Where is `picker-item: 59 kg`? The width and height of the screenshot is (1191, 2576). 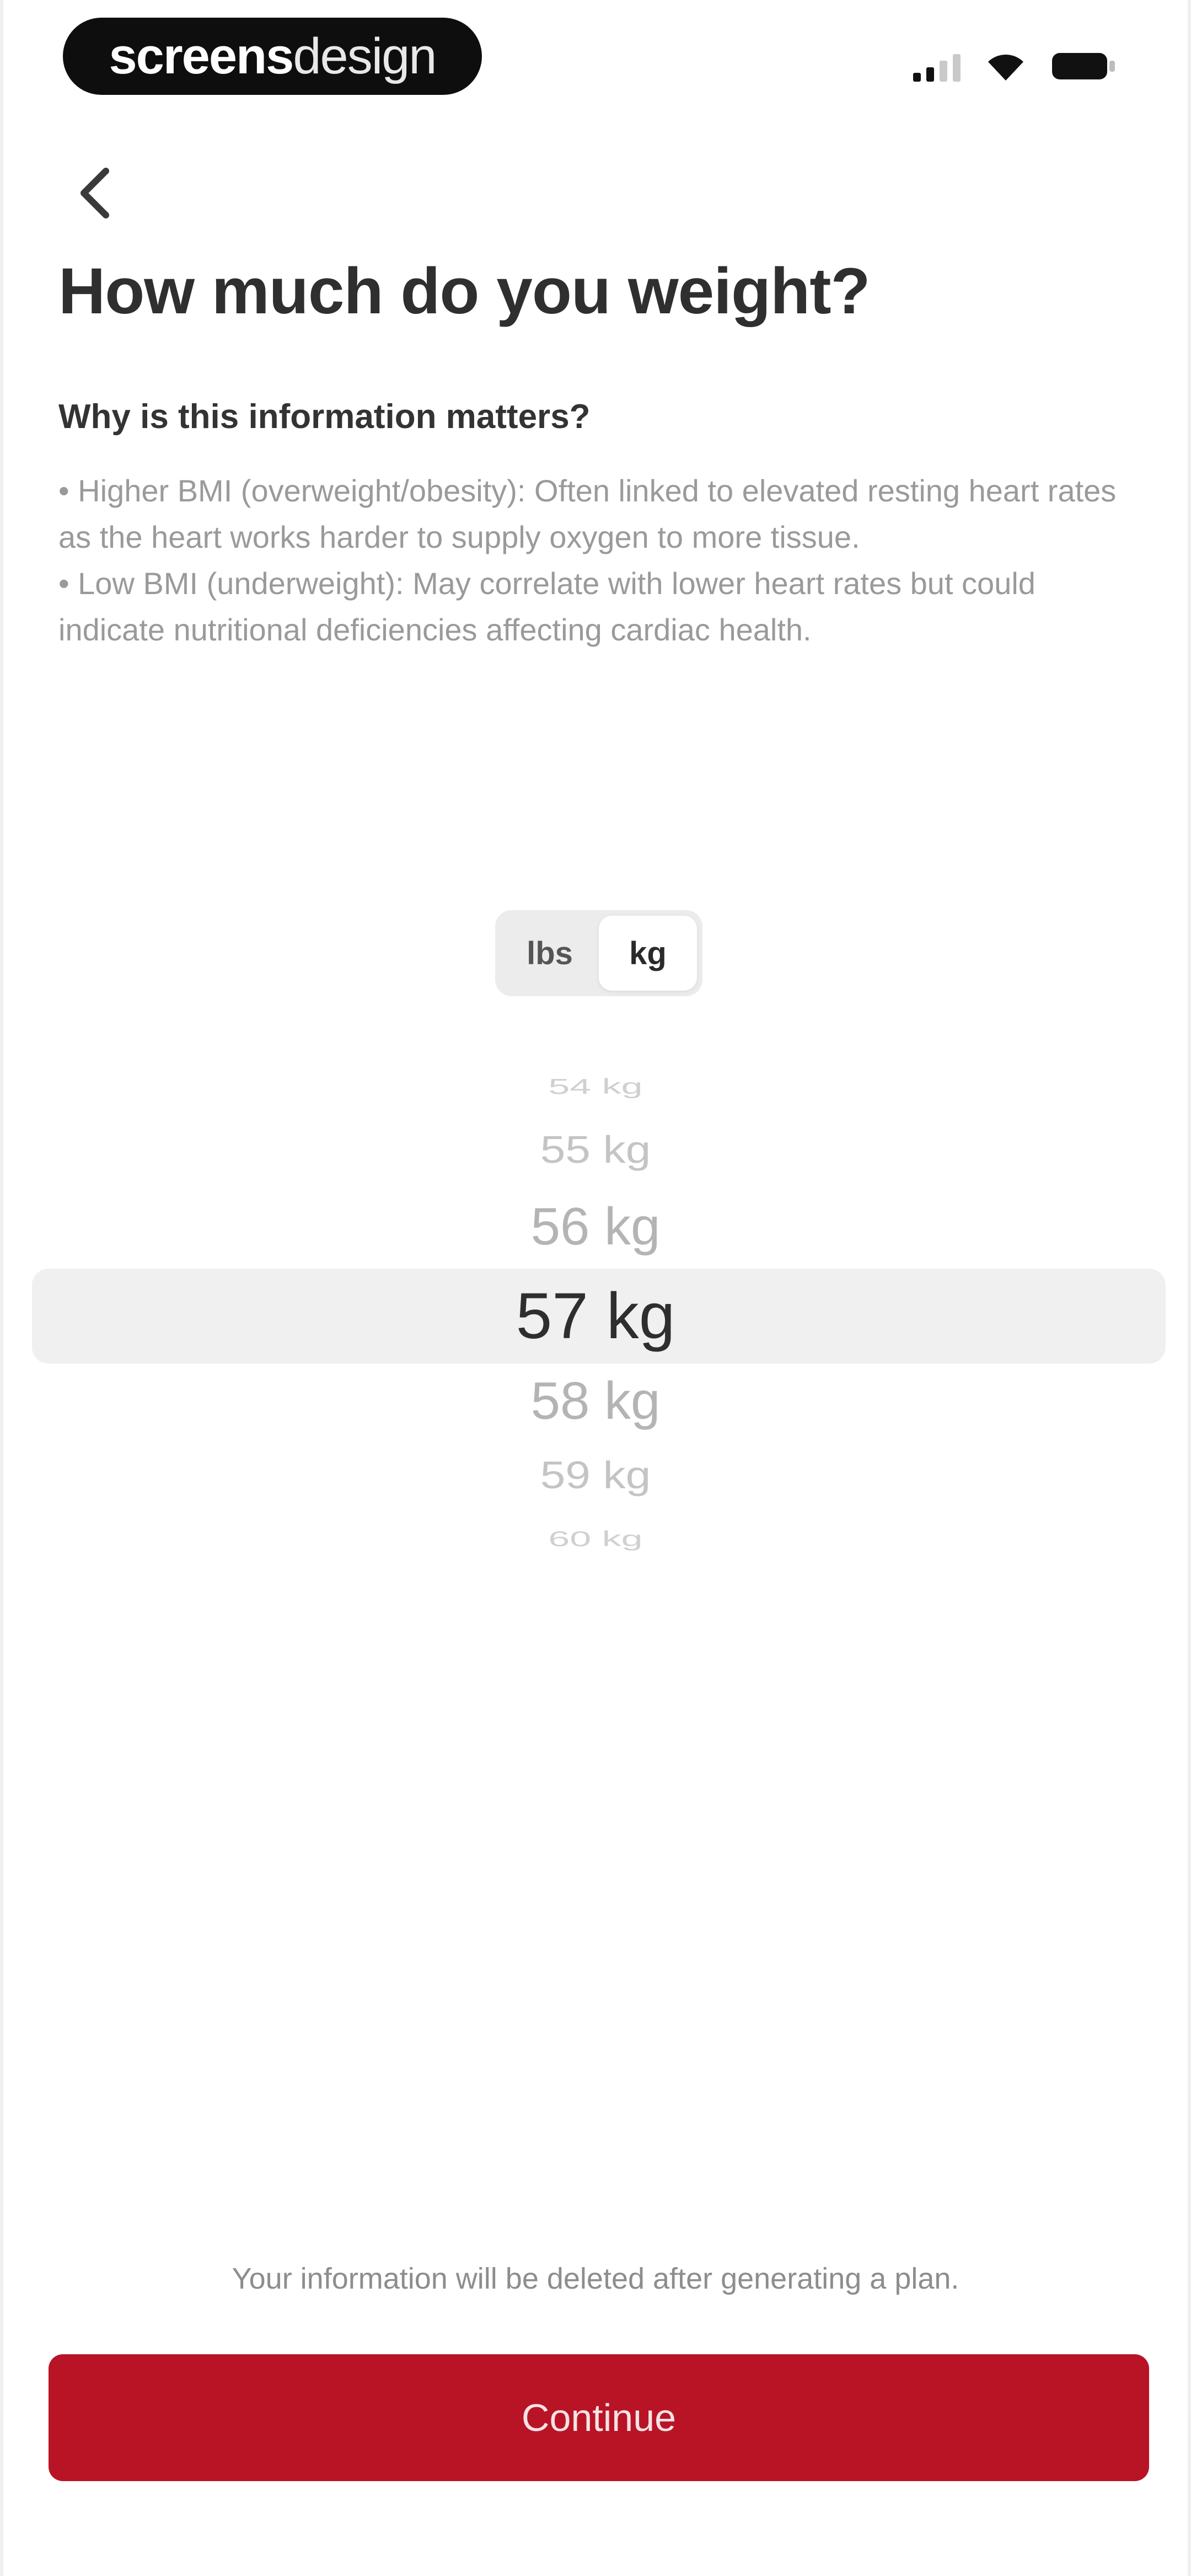
picker-item: 59 kg is located at coordinates (595, 1475).